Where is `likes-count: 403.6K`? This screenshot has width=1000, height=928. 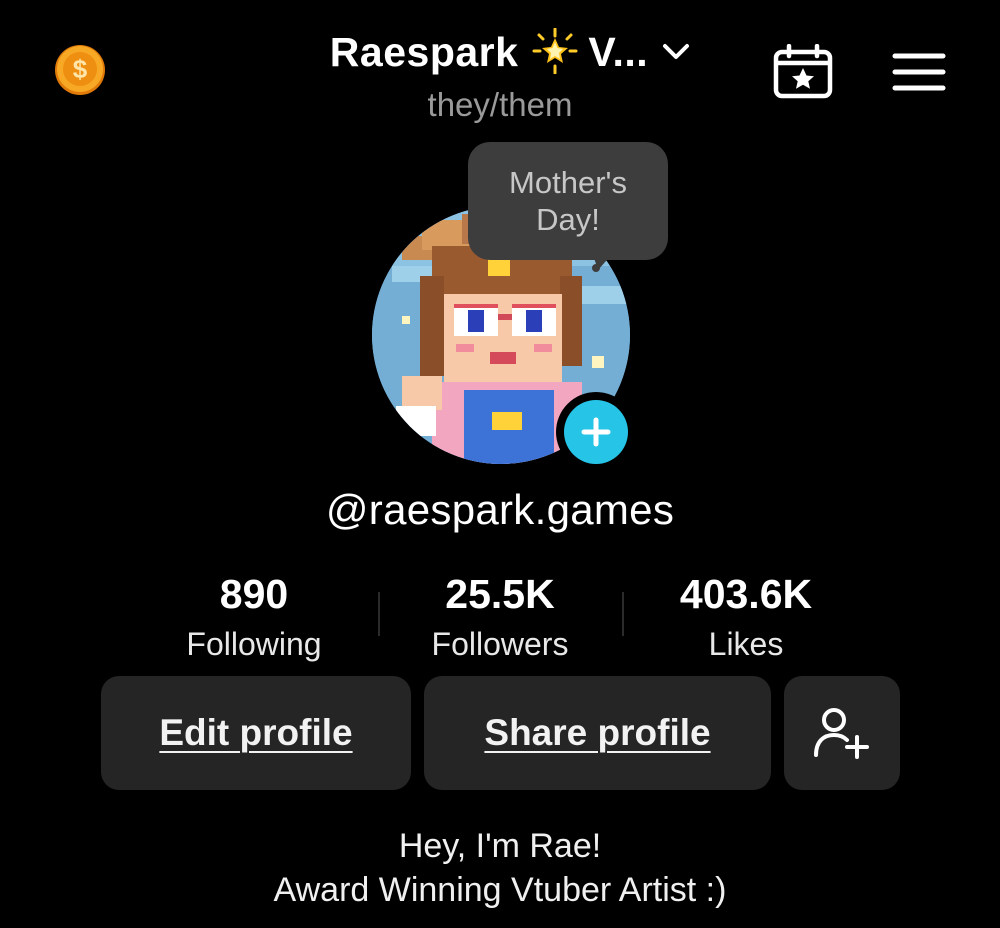 likes-count: 403.6K is located at coordinates (746, 594).